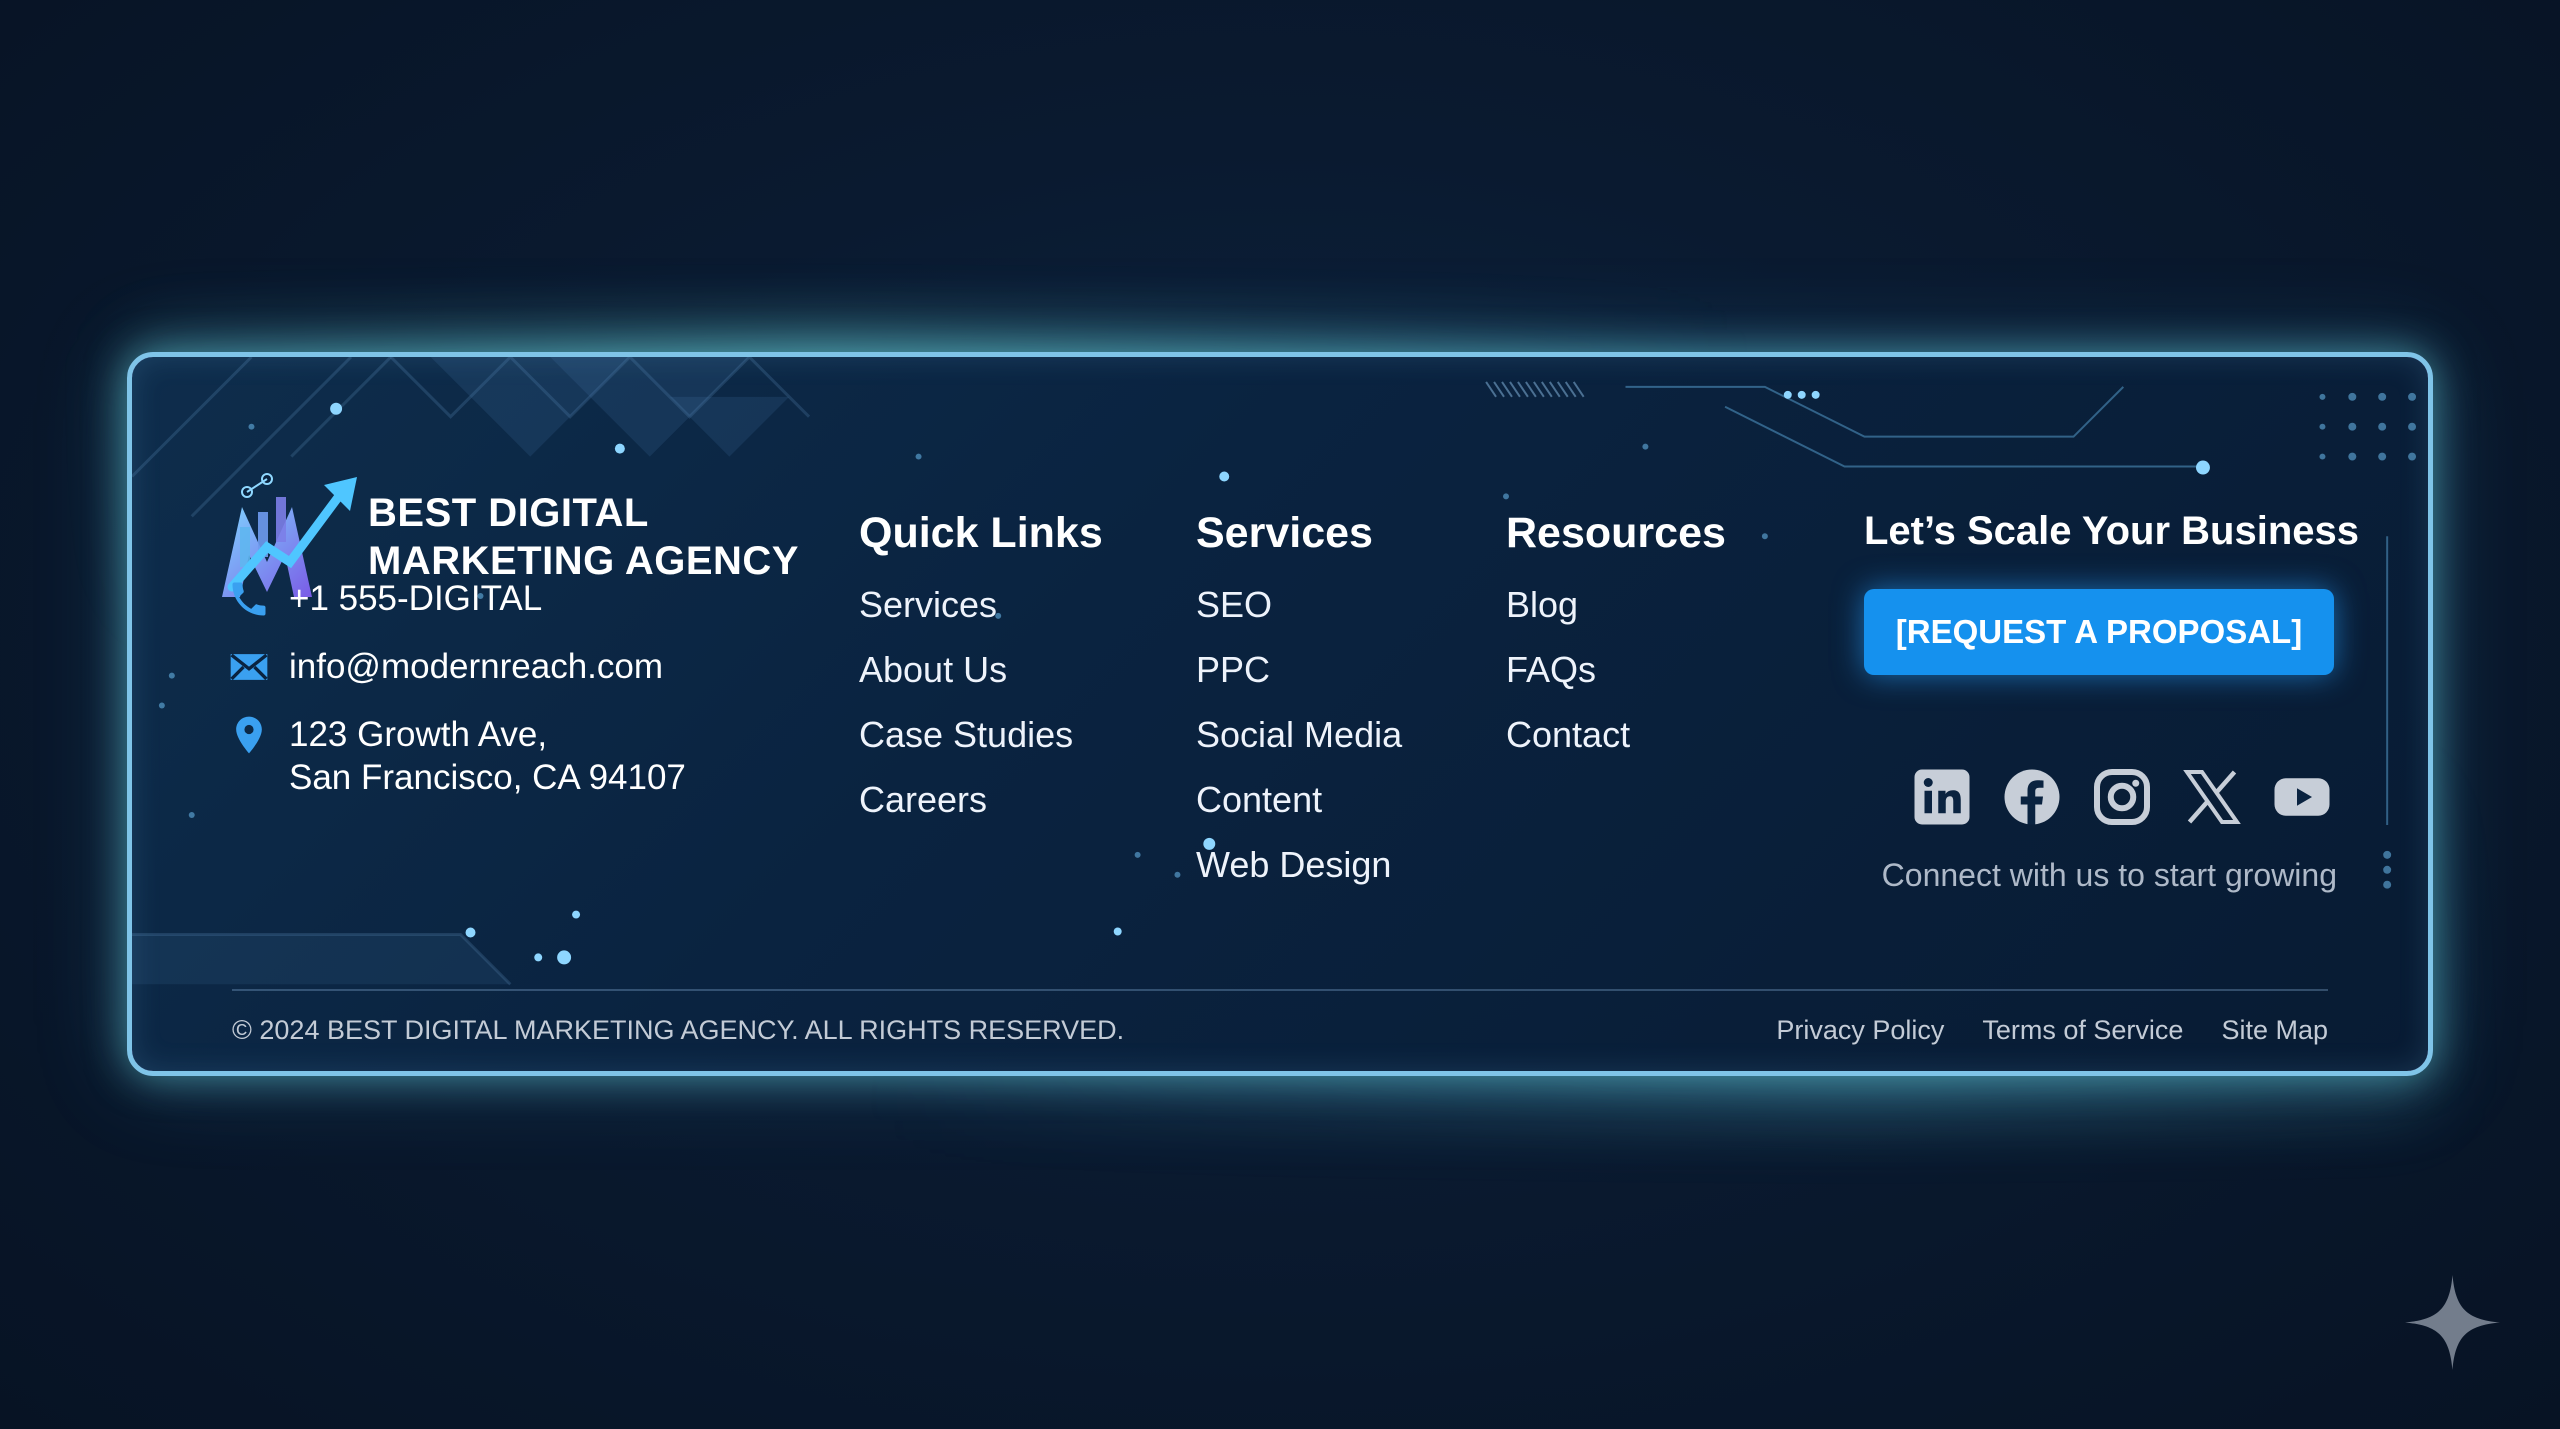 The height and width of the screenshot is (1429, 2560). Describe the element at coordinates (1616, 533) in the screenshot. I see `resources-heading: Resources` at that location.